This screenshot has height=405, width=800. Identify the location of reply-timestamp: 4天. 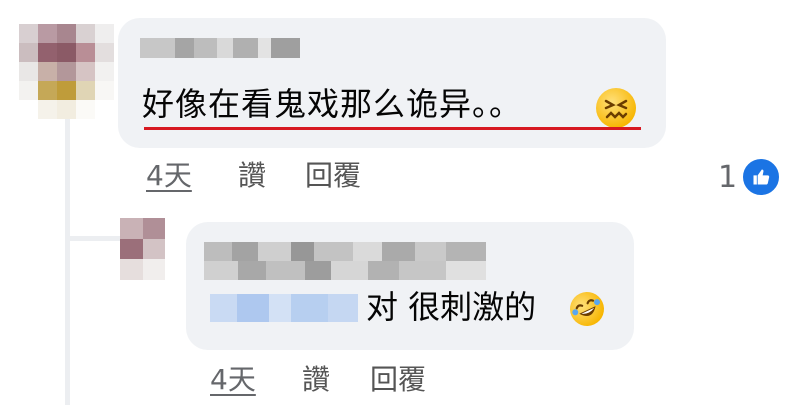
(233, 380).